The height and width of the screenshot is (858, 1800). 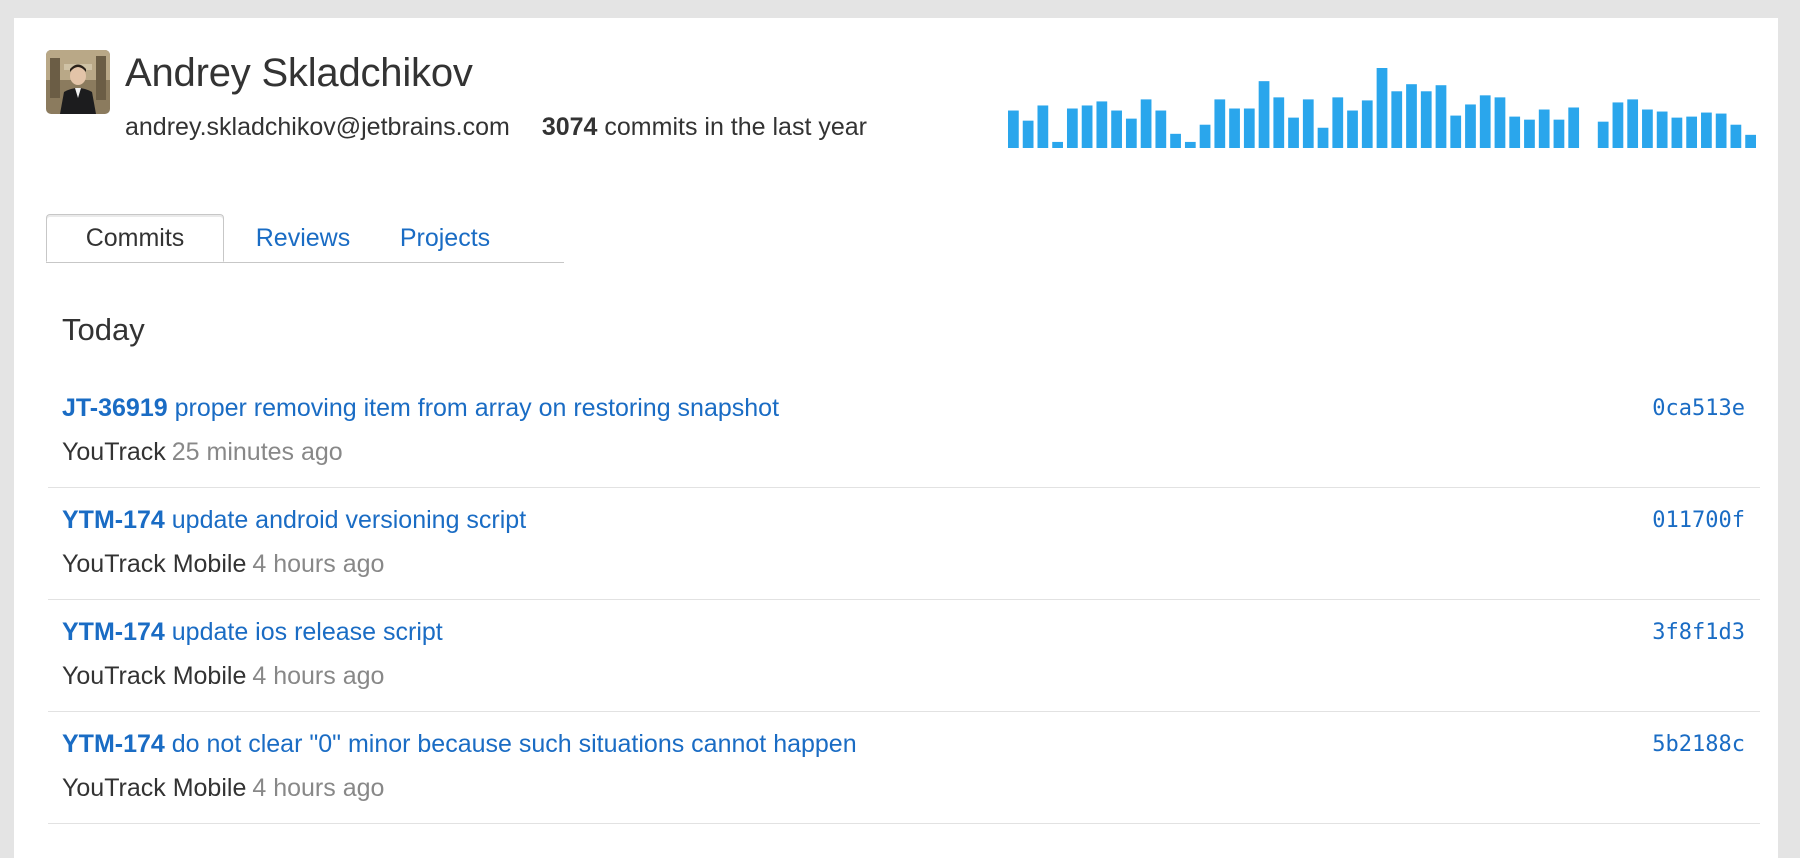 I want to click on commit-hash-link: 5b2188c, so click(x=1698, y=744).